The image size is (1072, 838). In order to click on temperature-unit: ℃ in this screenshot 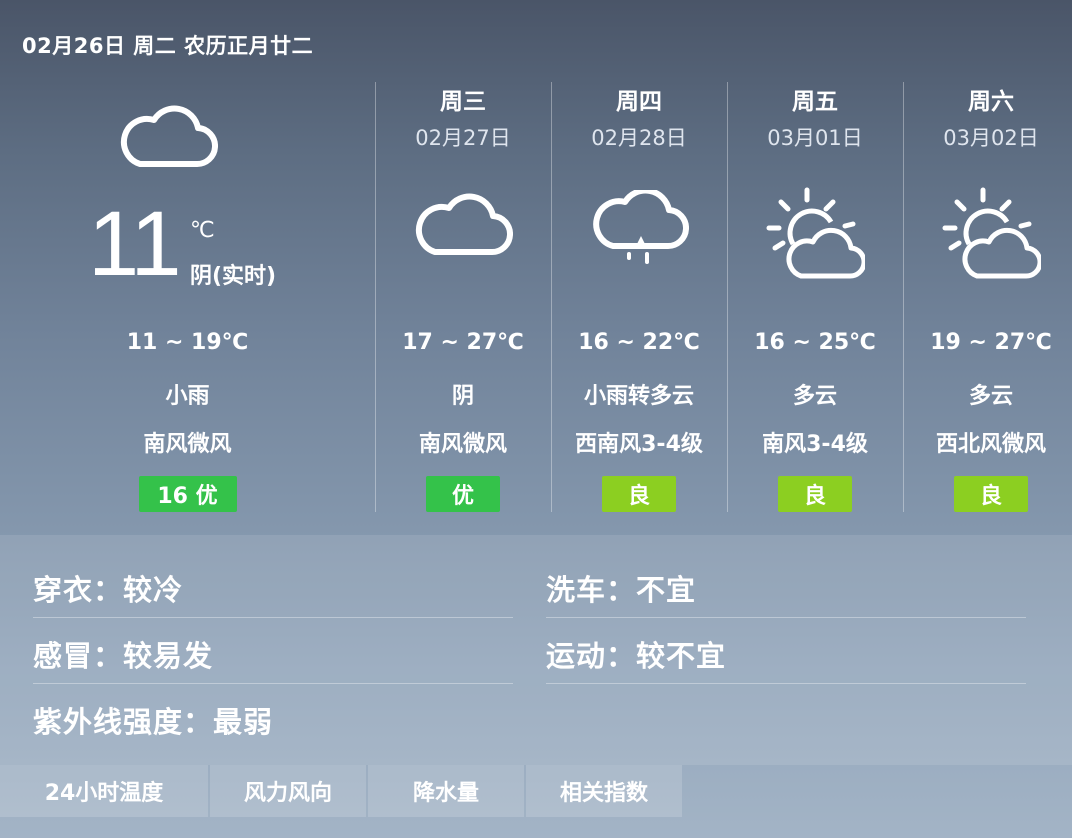, I will do `click(202, 230)`.